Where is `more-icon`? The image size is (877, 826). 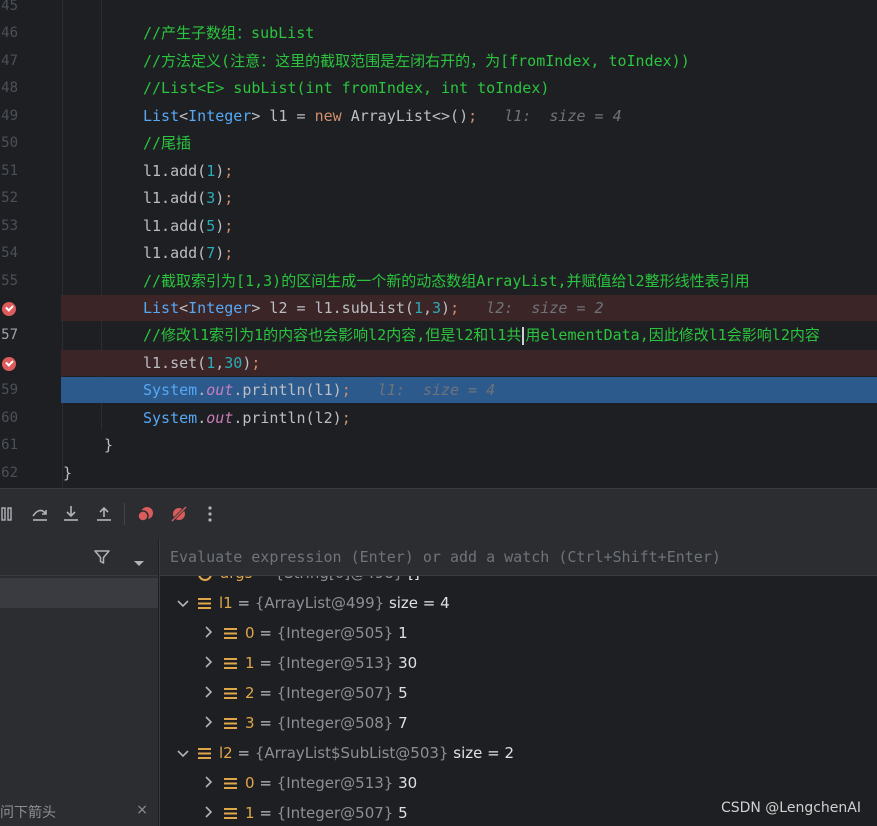 more-icon is located at coordinates (210, 514).